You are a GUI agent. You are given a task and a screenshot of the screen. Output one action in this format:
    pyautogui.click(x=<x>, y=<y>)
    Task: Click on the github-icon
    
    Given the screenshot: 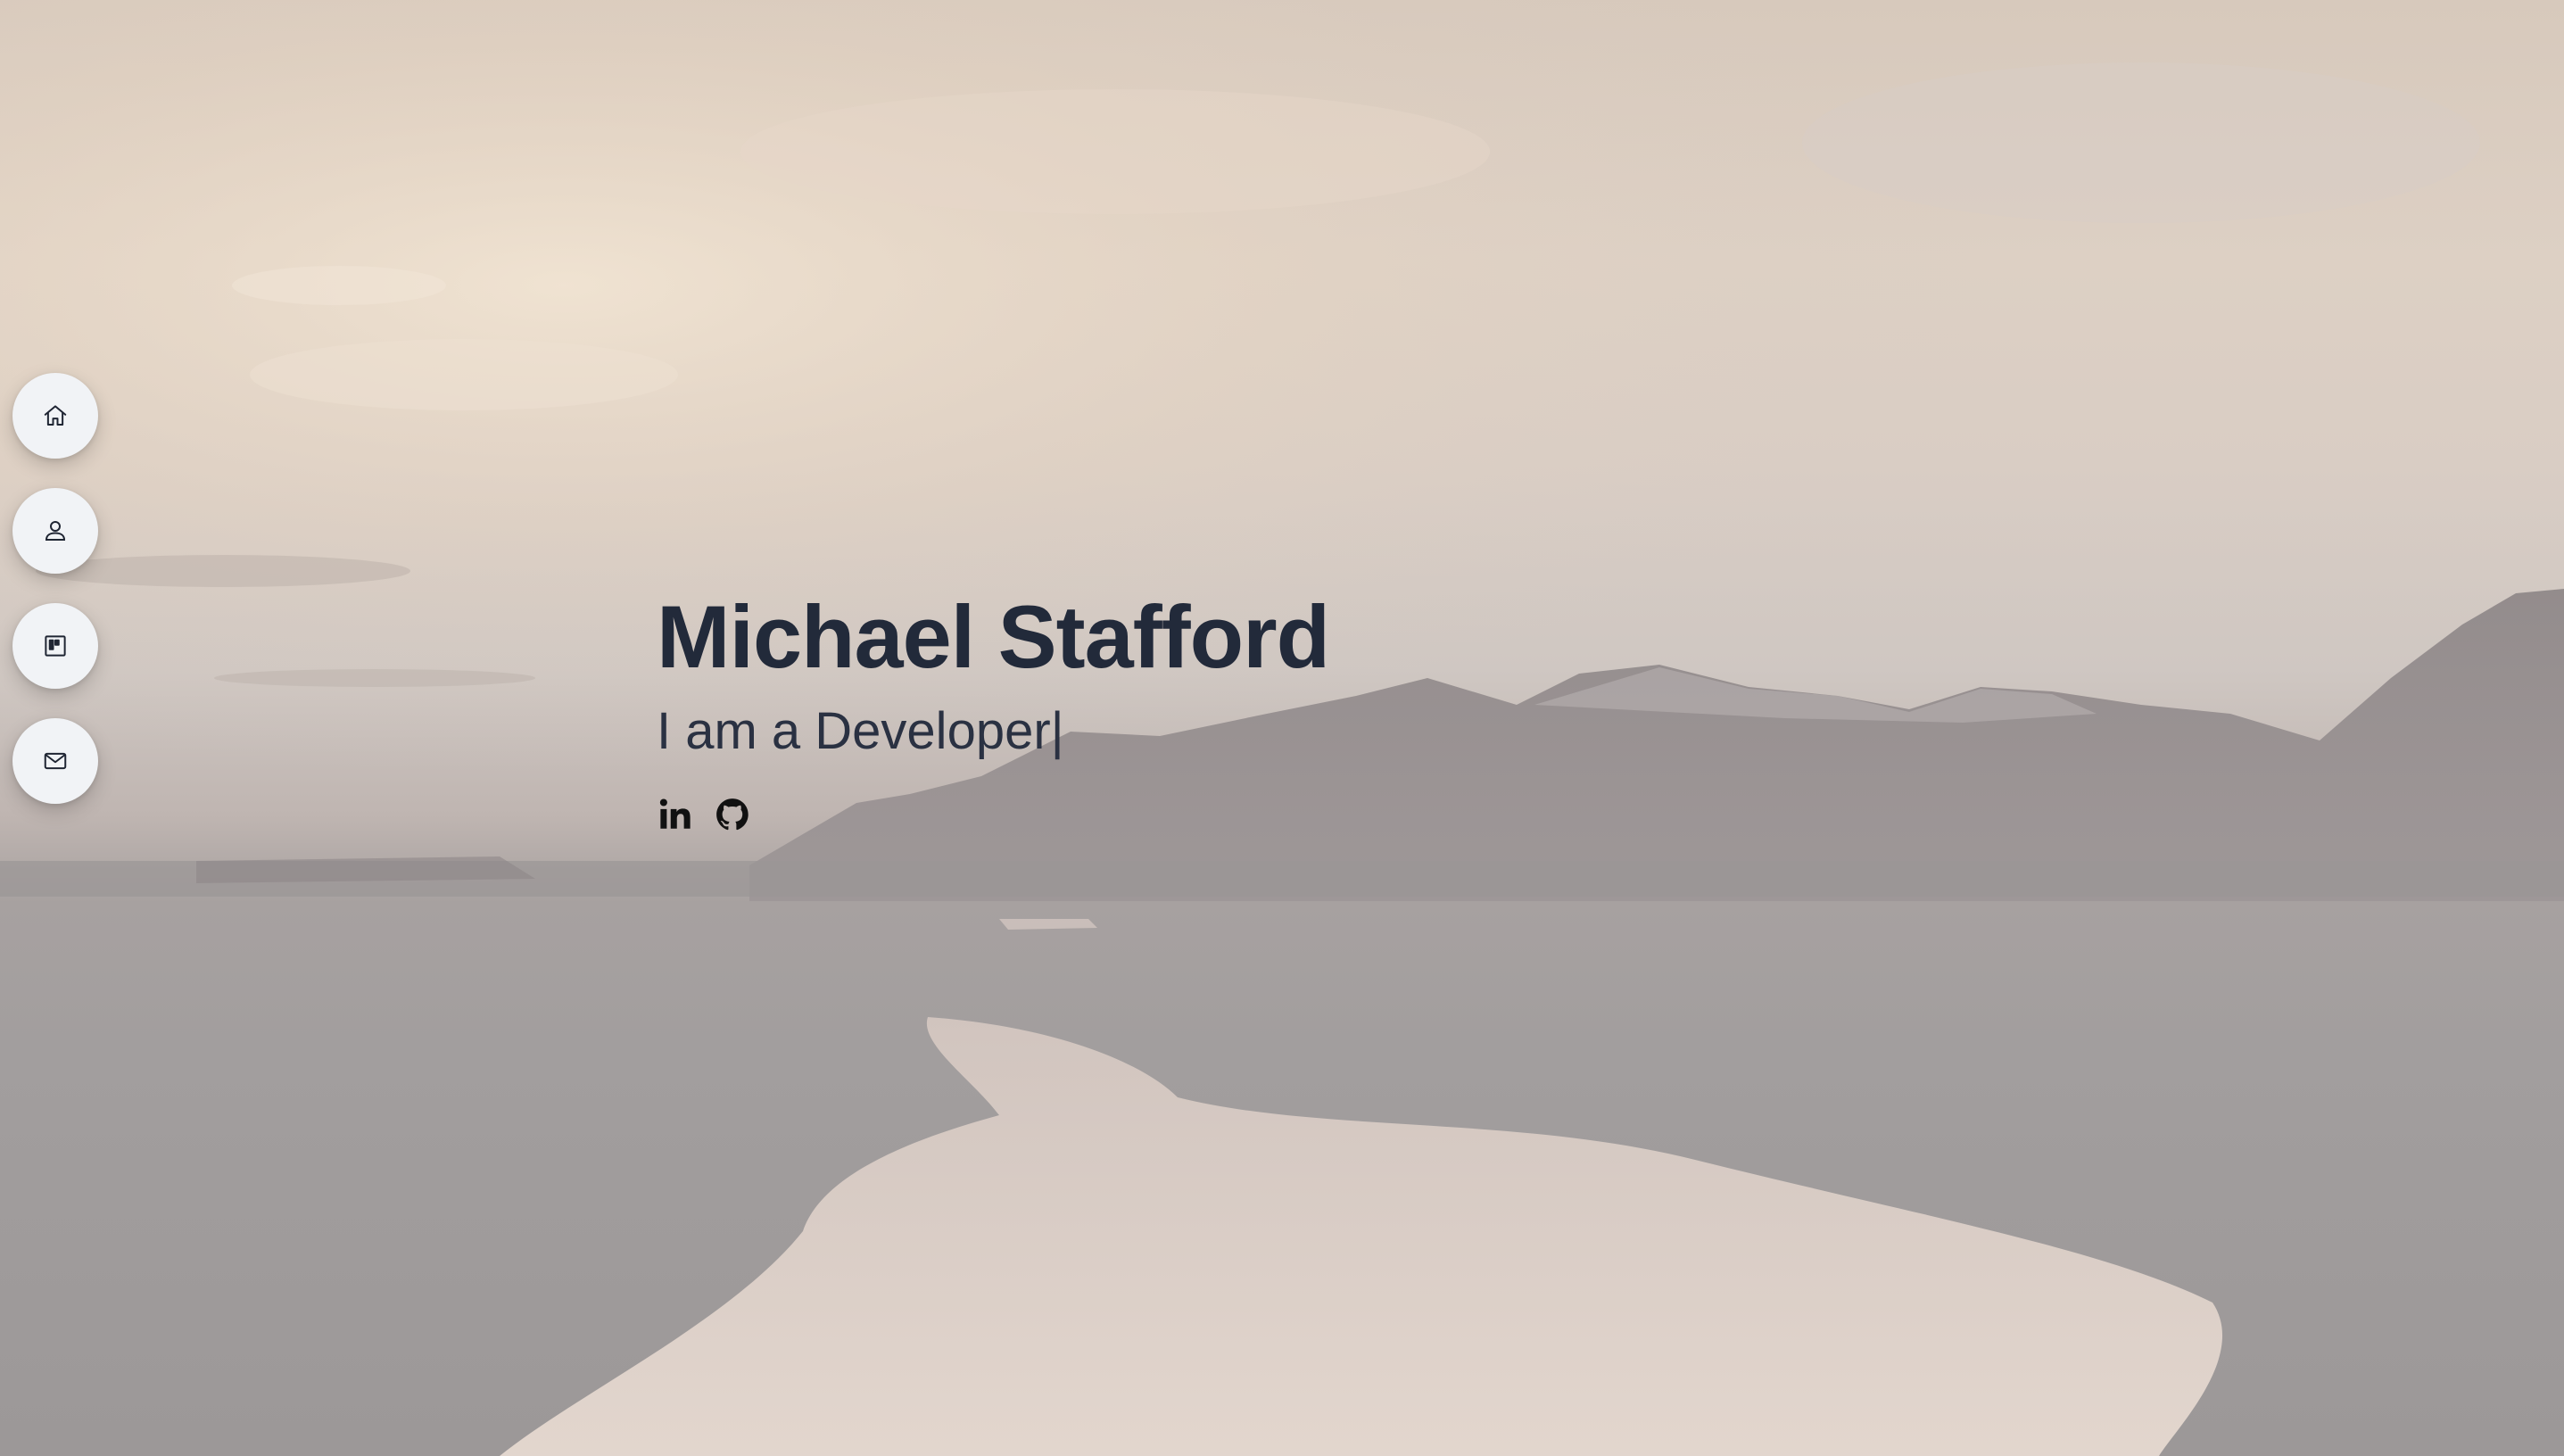 What is the action you would take?
    pyautogui.click(x=732, y=814)
    